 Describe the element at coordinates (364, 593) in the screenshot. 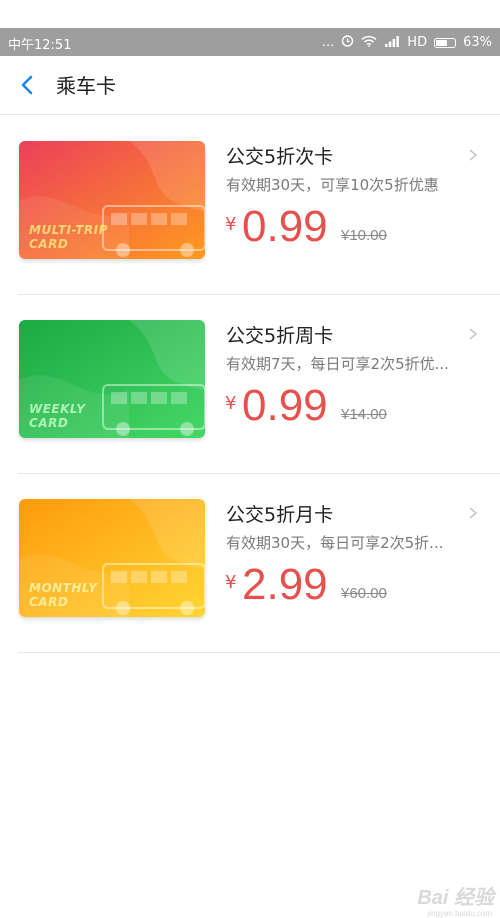

I see `original-price: ¥60.00` at that location.